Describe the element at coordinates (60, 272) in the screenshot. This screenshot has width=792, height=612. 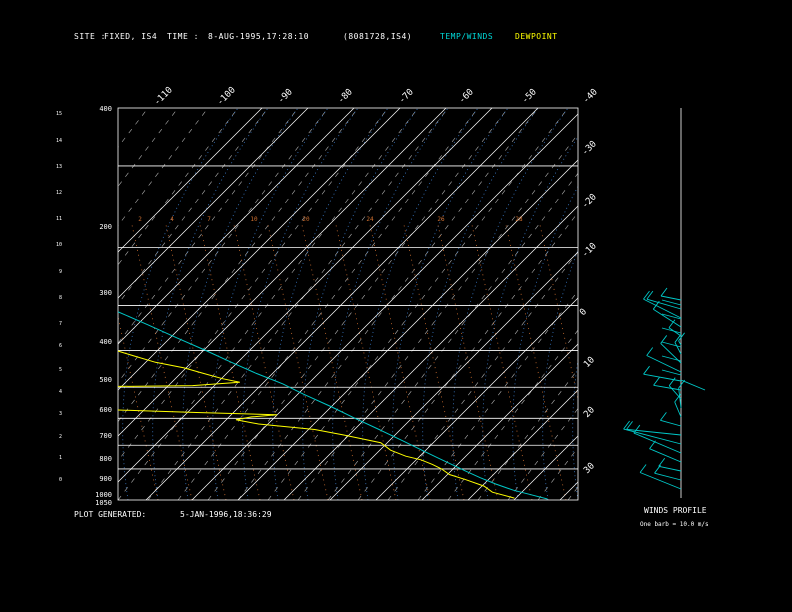
I see `height-km-tick: 9` at that location.